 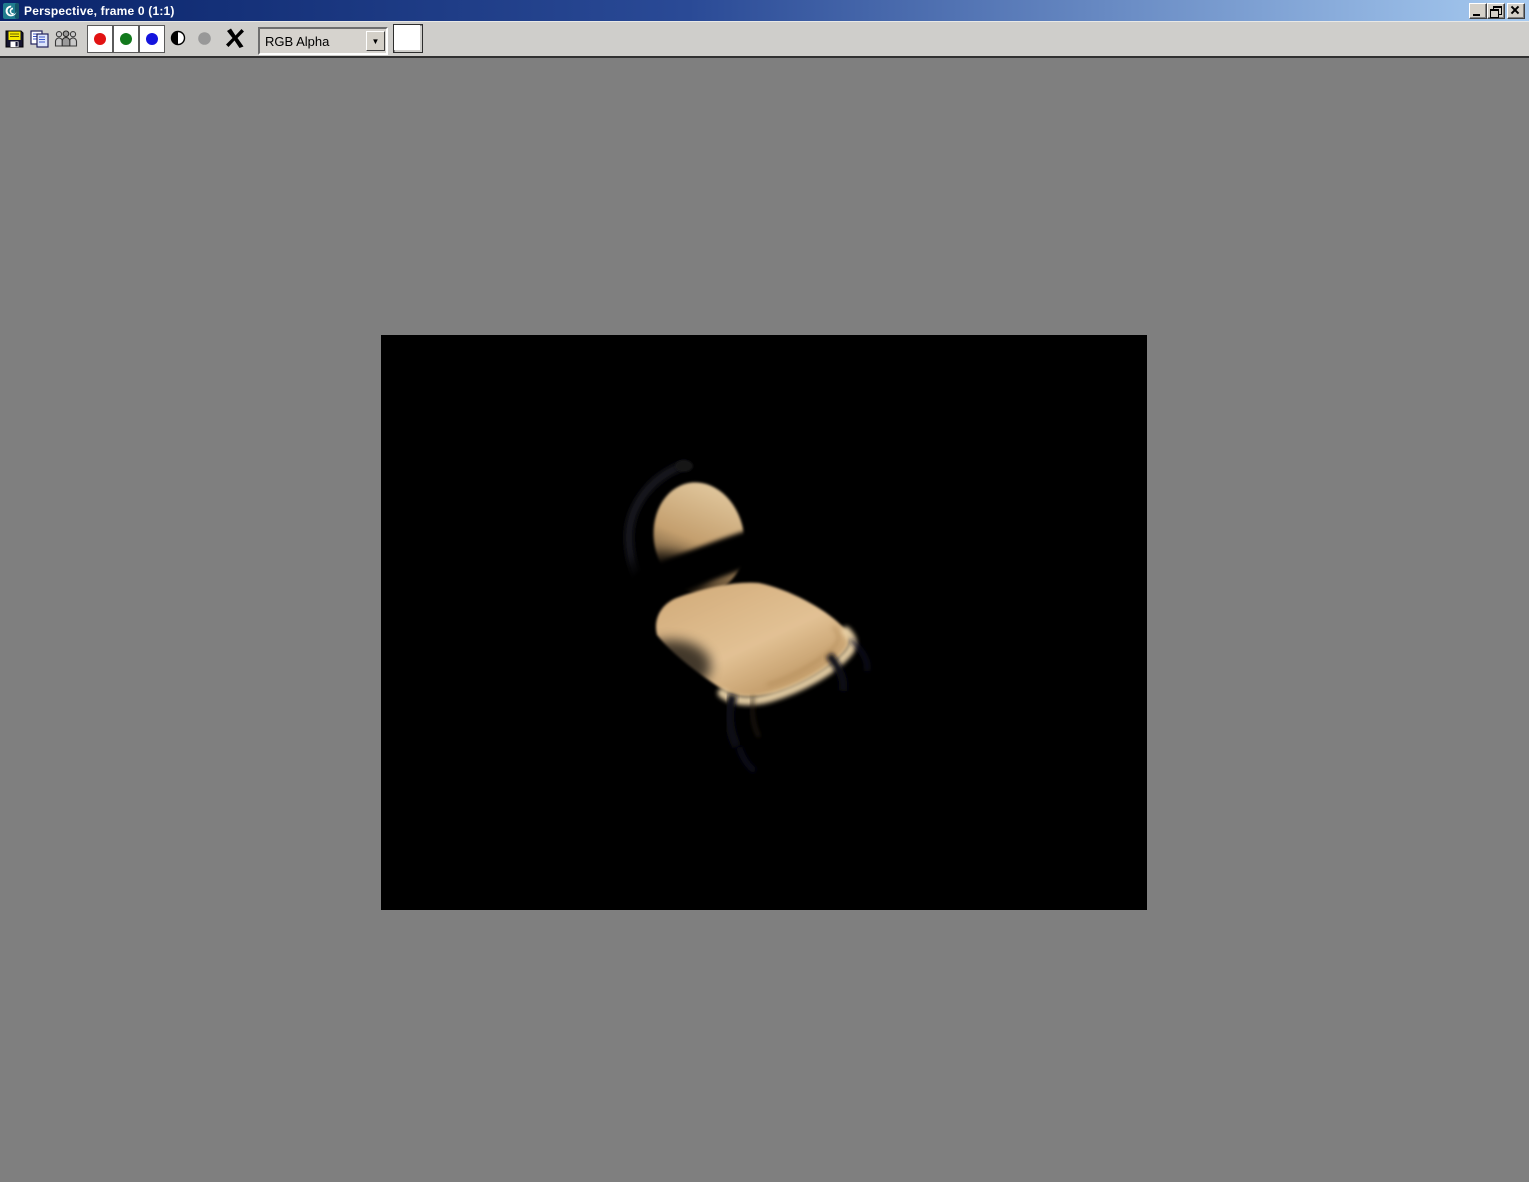 I want to click on monochrome-icon, so click(x=204, y=38).